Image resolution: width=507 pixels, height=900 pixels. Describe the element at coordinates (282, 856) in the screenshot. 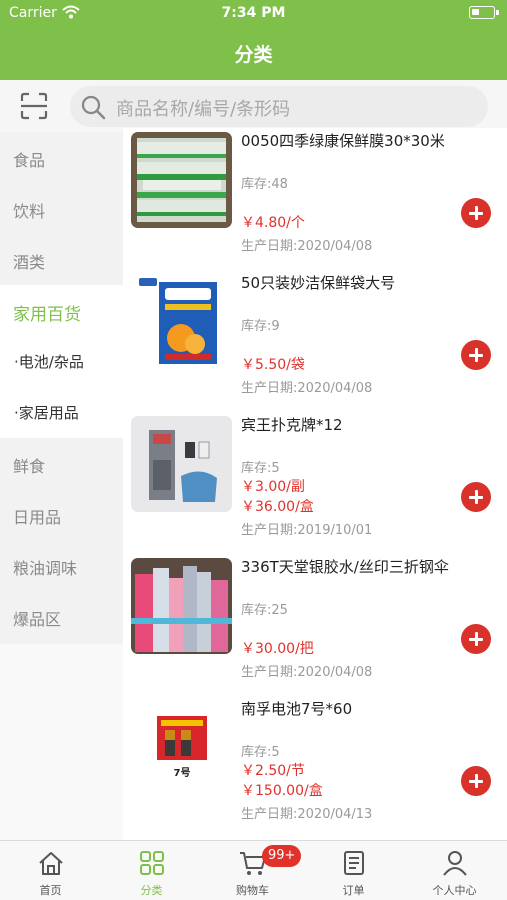

I see `cart-count-badge: 99+` at that location.